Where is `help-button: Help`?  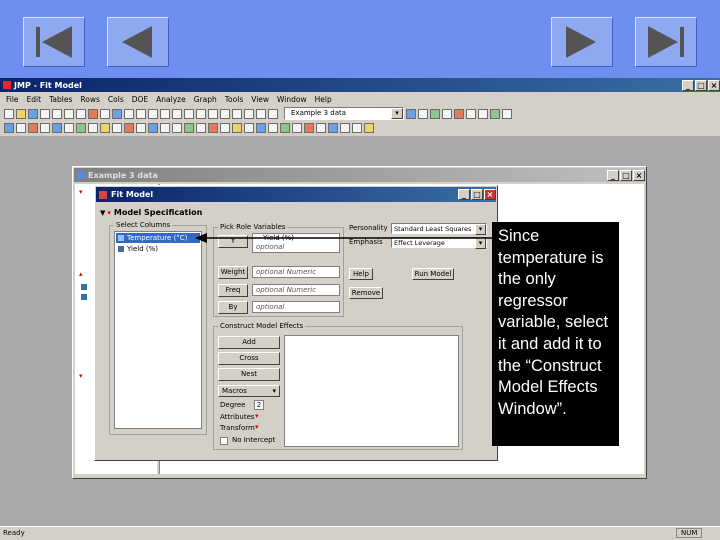
help-button: Help is located at coordinates (361, 274).